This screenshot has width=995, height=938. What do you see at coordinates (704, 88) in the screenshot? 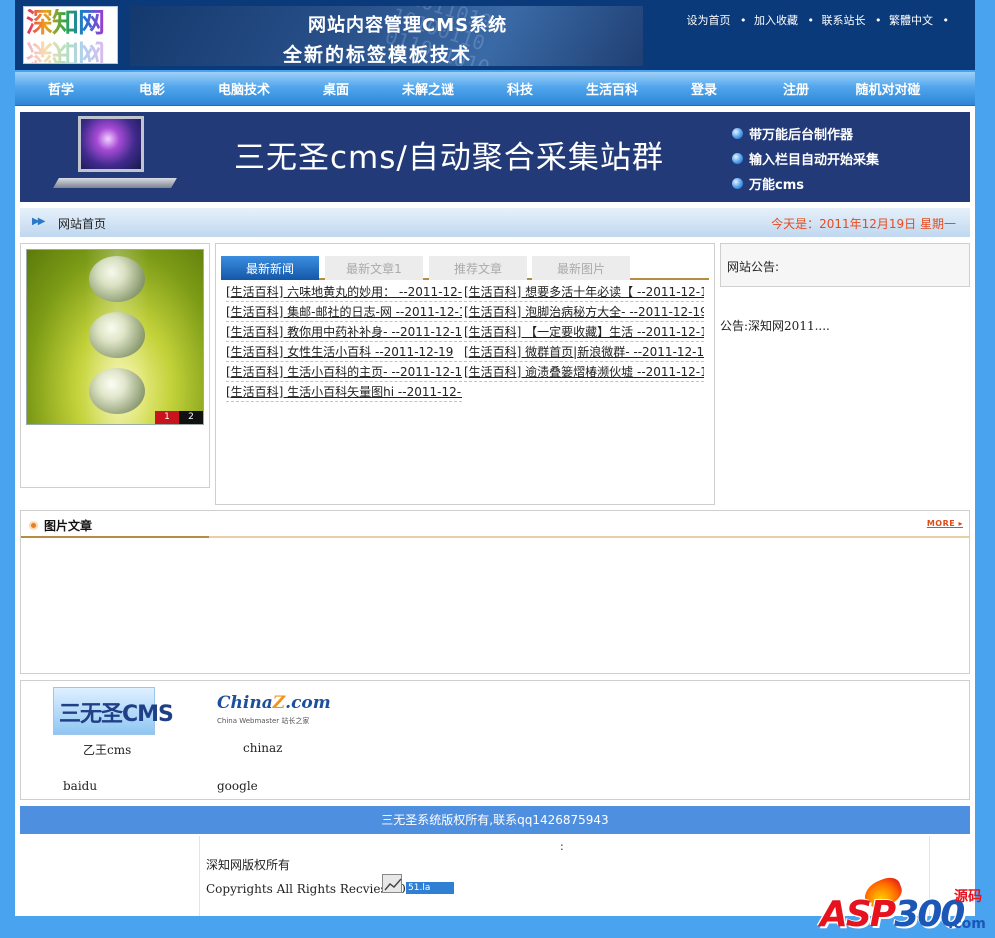
I see `nav-item-login: 登录` at bounding box center [704, 88].